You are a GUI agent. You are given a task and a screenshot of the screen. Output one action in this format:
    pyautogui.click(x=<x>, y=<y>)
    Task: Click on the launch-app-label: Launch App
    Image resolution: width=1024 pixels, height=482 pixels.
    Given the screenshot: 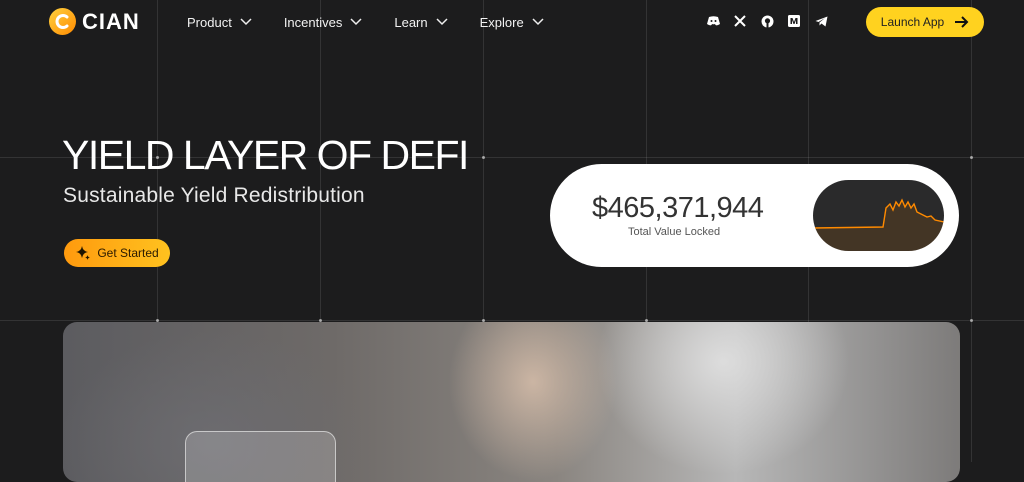 What is the action you would take?
    pyautogui.click(x=912, y=22)
    